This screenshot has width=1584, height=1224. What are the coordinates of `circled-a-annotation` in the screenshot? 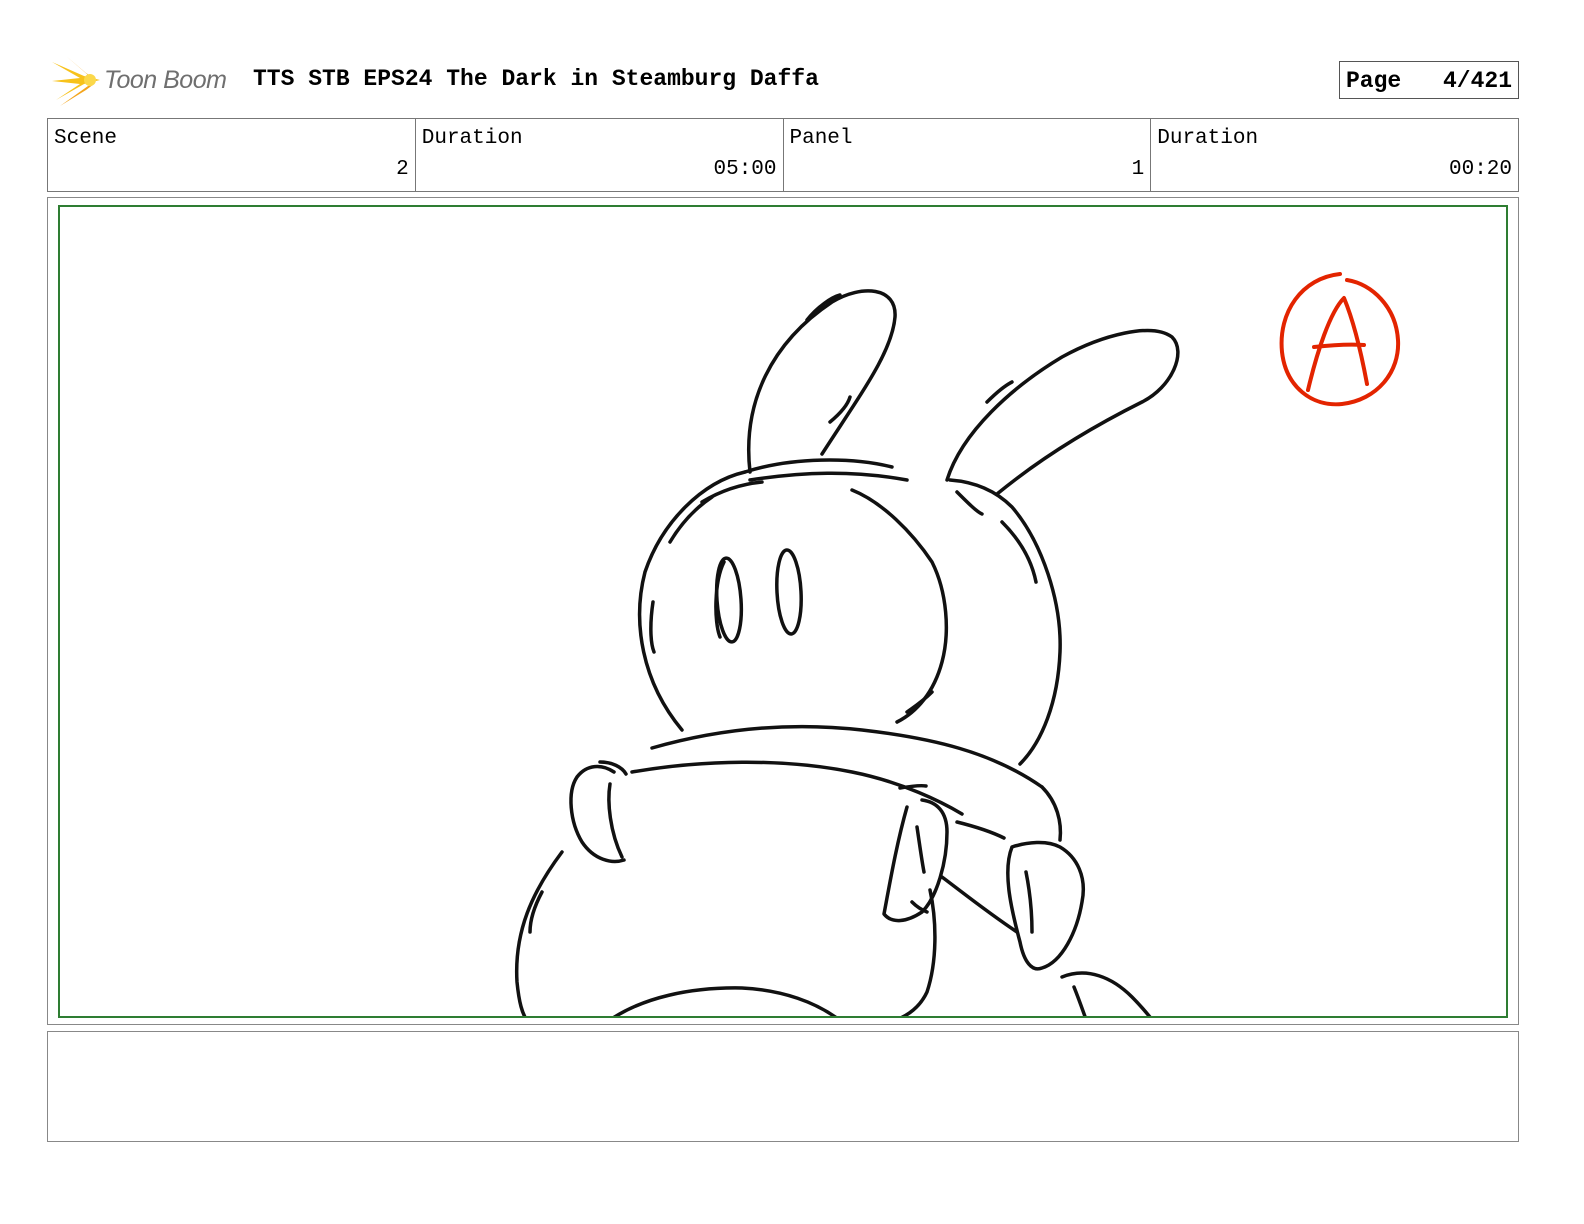 It's located at (1340, 339).